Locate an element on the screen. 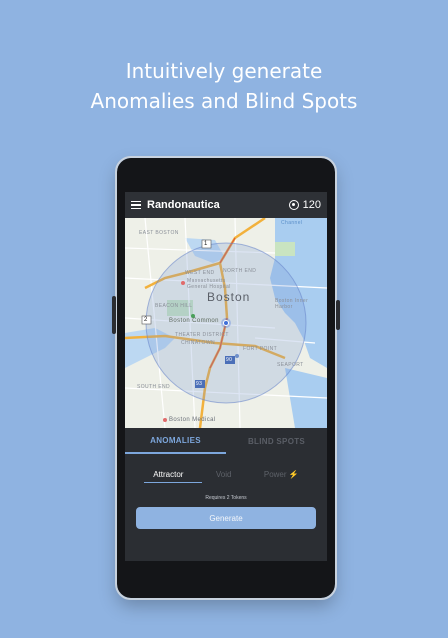 Image resolution: width=448 pixels, height=638 pixels. option-power-label: Power is located at coordinates (275, 474).